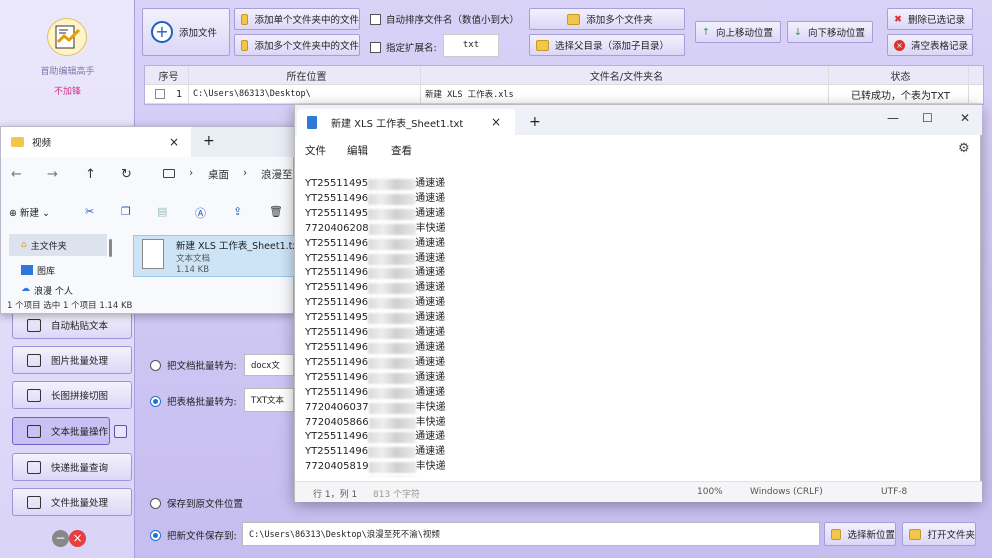  What do you see at coordinates (162, 211) in the screenshot?
I see `paste-icon: ▤` at bounding box center [162, 211].